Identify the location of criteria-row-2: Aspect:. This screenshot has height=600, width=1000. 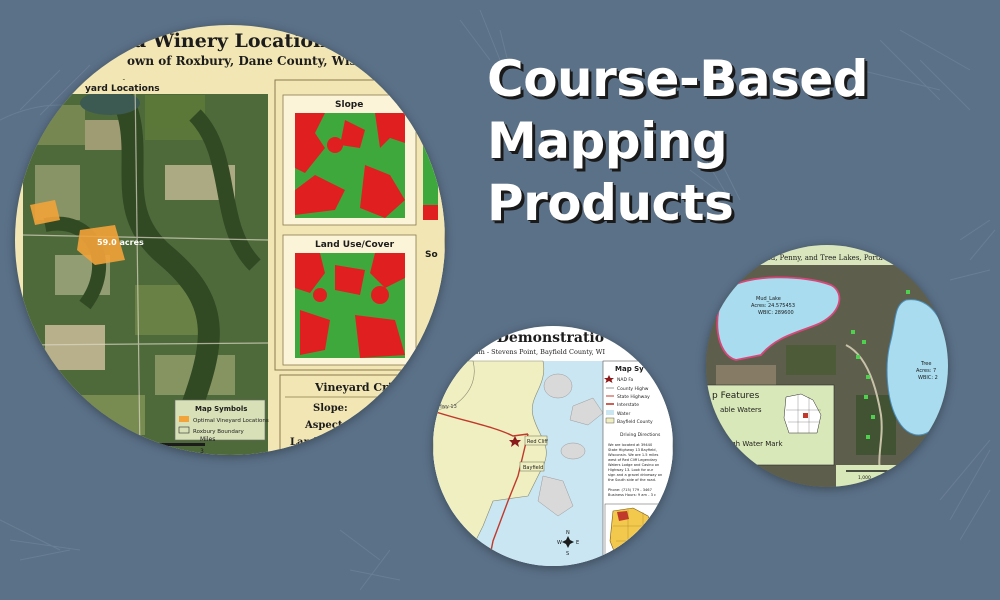
(325, 425).